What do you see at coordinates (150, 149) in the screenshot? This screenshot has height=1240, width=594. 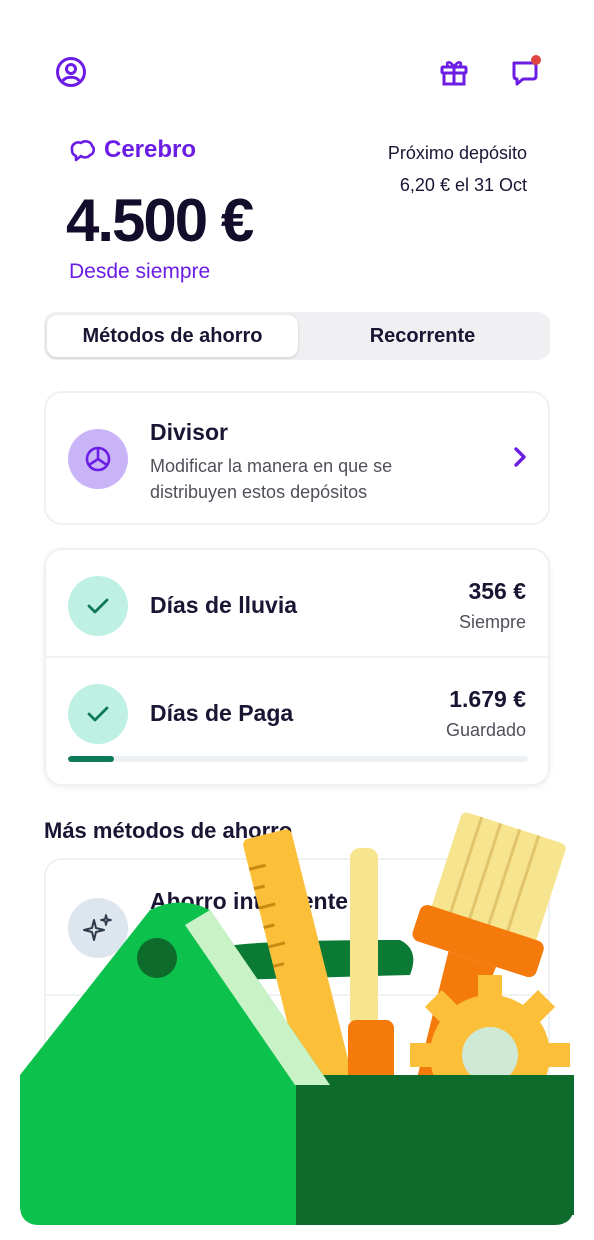 I see `account-label: Cerebro` at bounding box center [150, 149].